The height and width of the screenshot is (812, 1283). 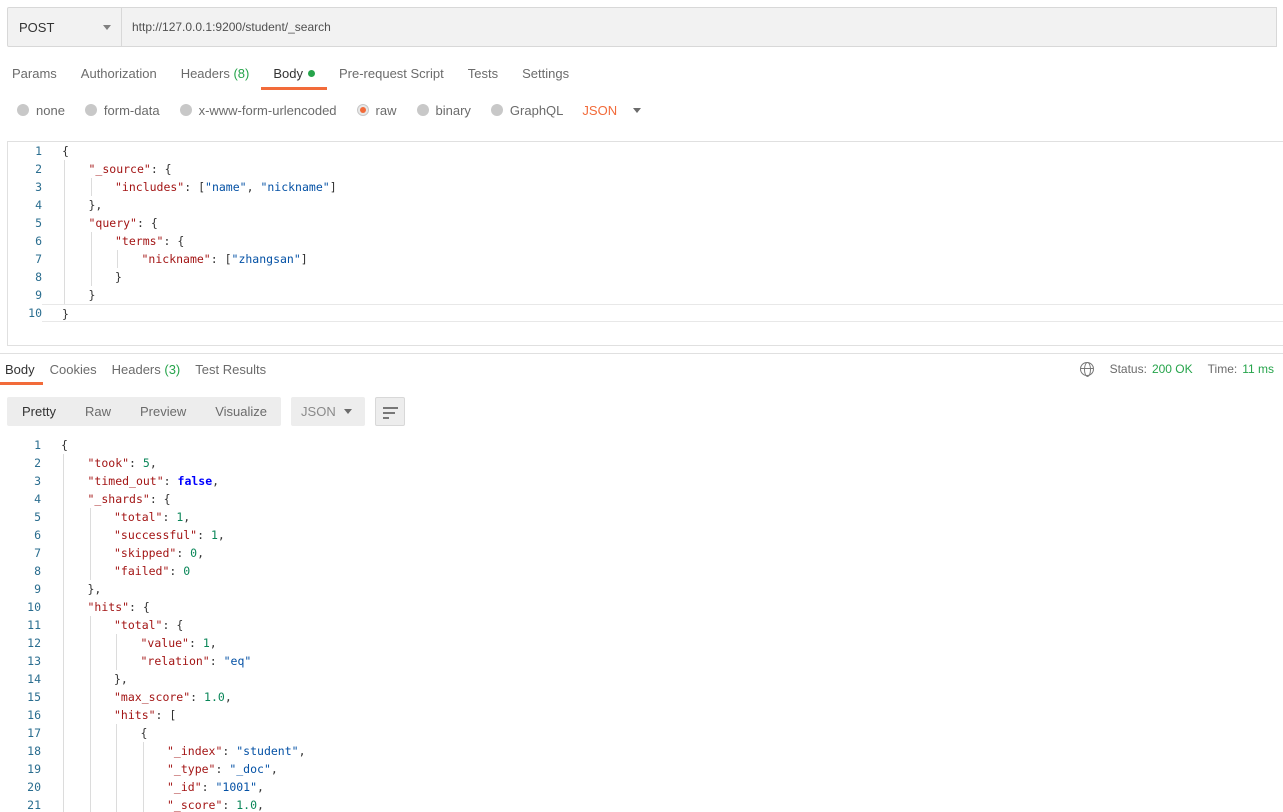 What do you see at coordinates (645, 499) in the screenshot?
I see `code-line: 4 "_shards": {` at bounding box center [645, 499].